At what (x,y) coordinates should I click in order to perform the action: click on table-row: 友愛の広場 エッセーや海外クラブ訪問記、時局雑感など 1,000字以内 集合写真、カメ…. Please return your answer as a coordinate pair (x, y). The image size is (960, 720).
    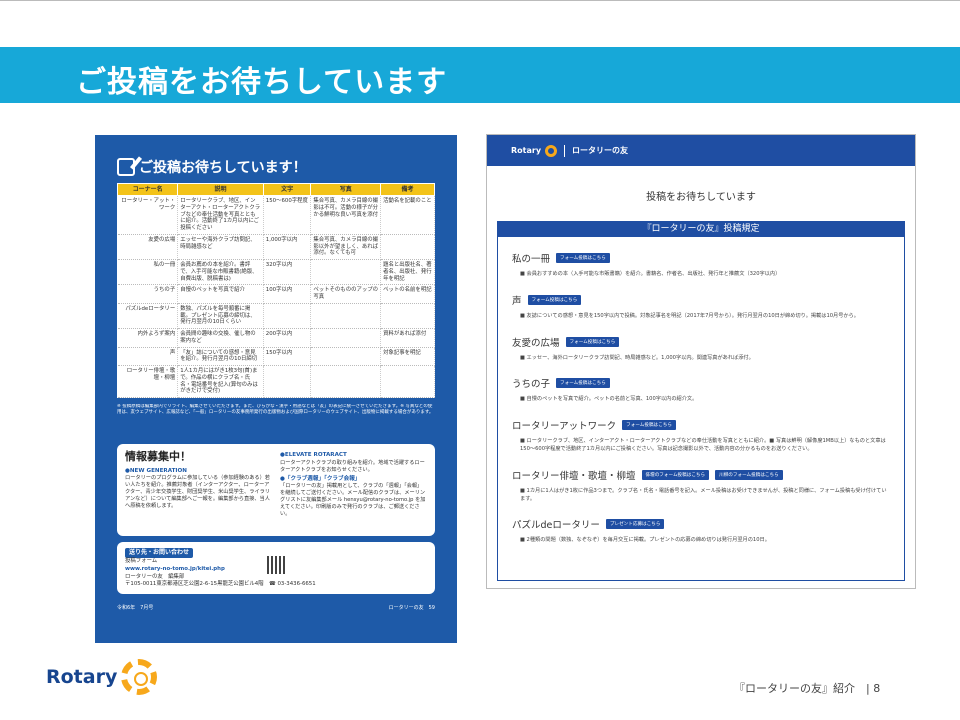
    Looking at the image, I should click on (276, 247).